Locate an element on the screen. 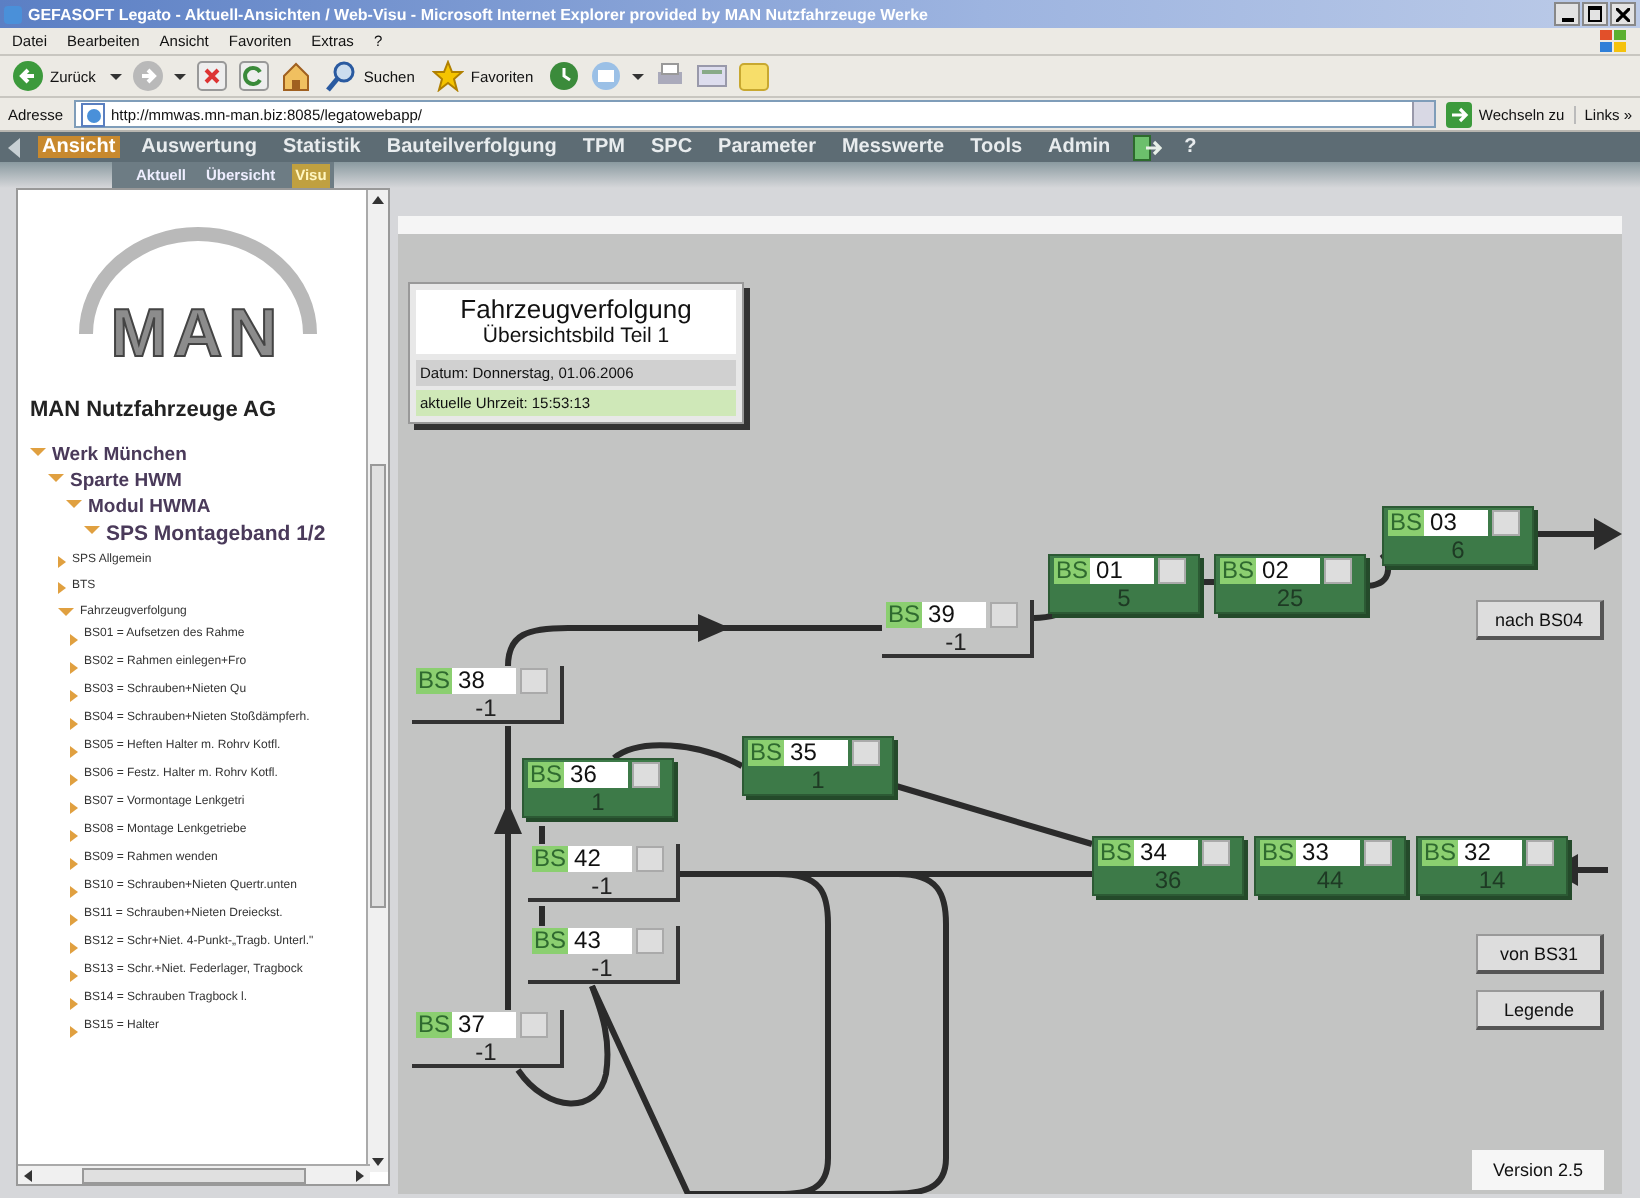  history-icon is located at coordinates (563, 76).